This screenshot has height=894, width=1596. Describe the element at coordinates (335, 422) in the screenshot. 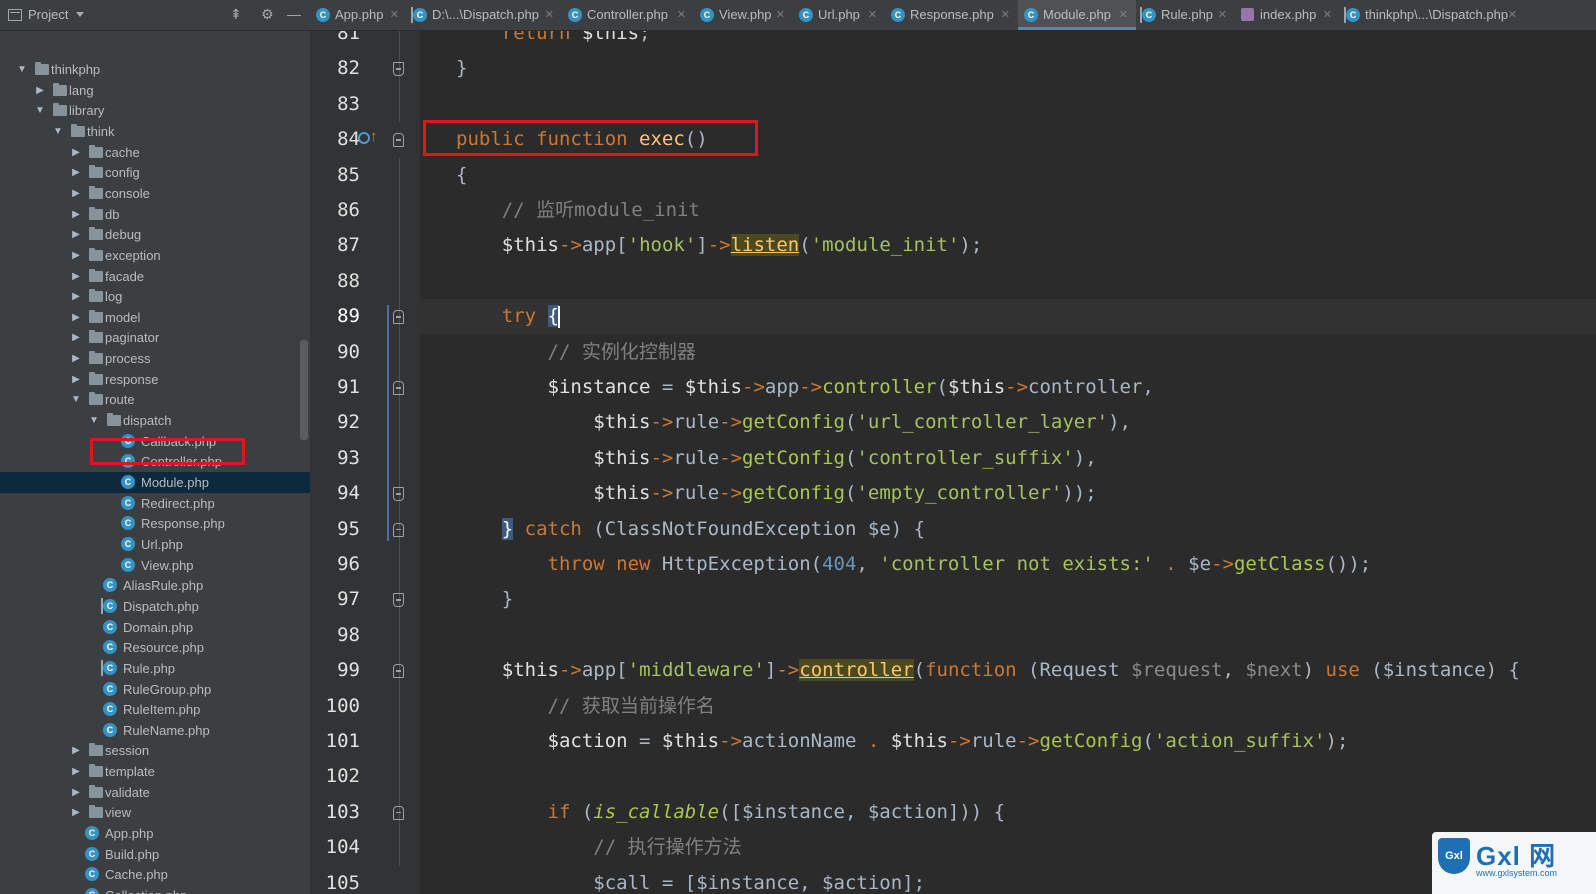

I see `line-number: 92` at that location.